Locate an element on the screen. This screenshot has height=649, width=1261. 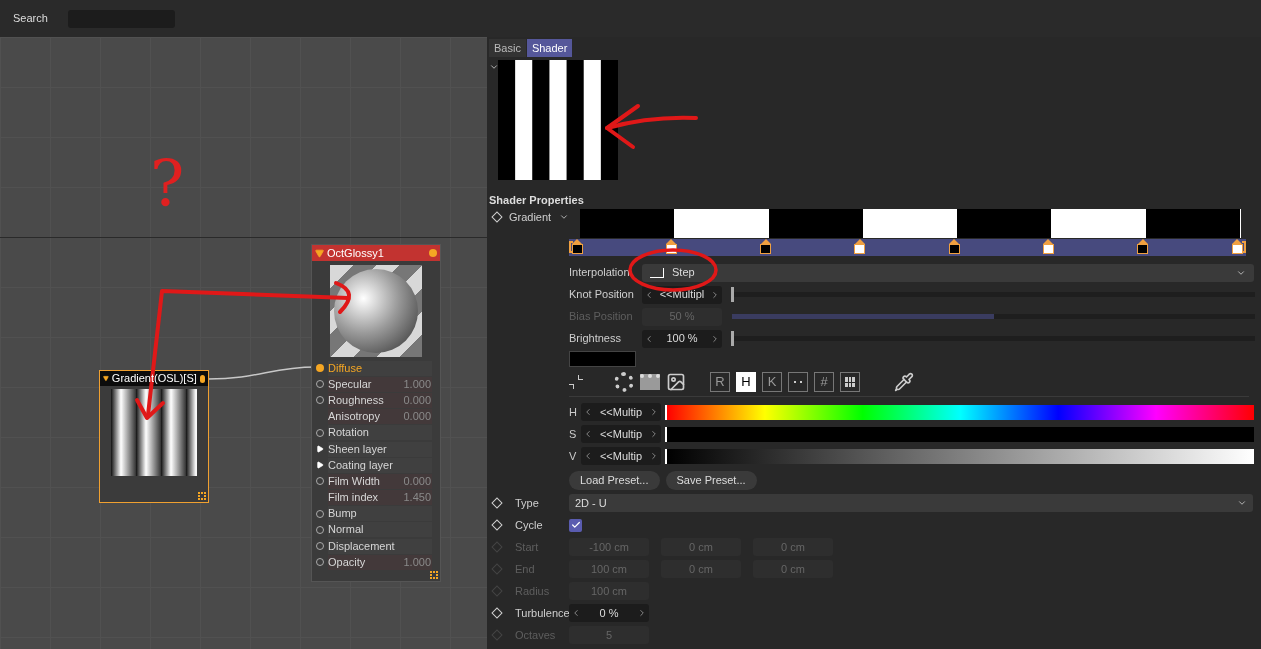
gradient-bar is located at coordinates (910, 223).